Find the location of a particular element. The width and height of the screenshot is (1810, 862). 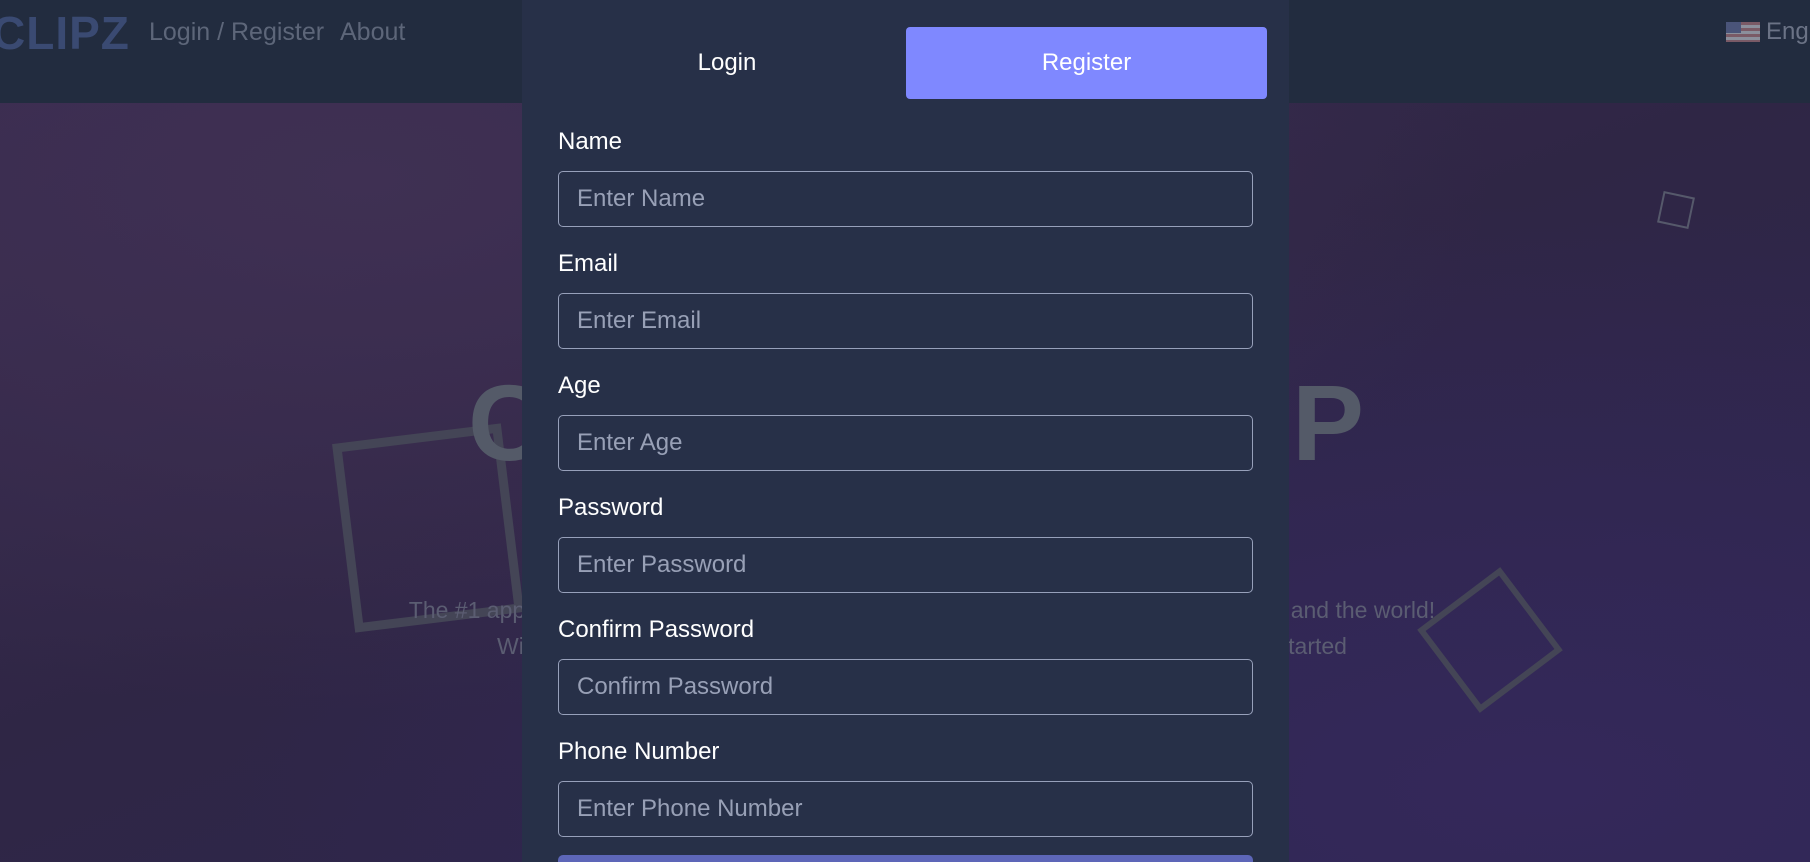

submit-button is located at coordinates (905, 858).